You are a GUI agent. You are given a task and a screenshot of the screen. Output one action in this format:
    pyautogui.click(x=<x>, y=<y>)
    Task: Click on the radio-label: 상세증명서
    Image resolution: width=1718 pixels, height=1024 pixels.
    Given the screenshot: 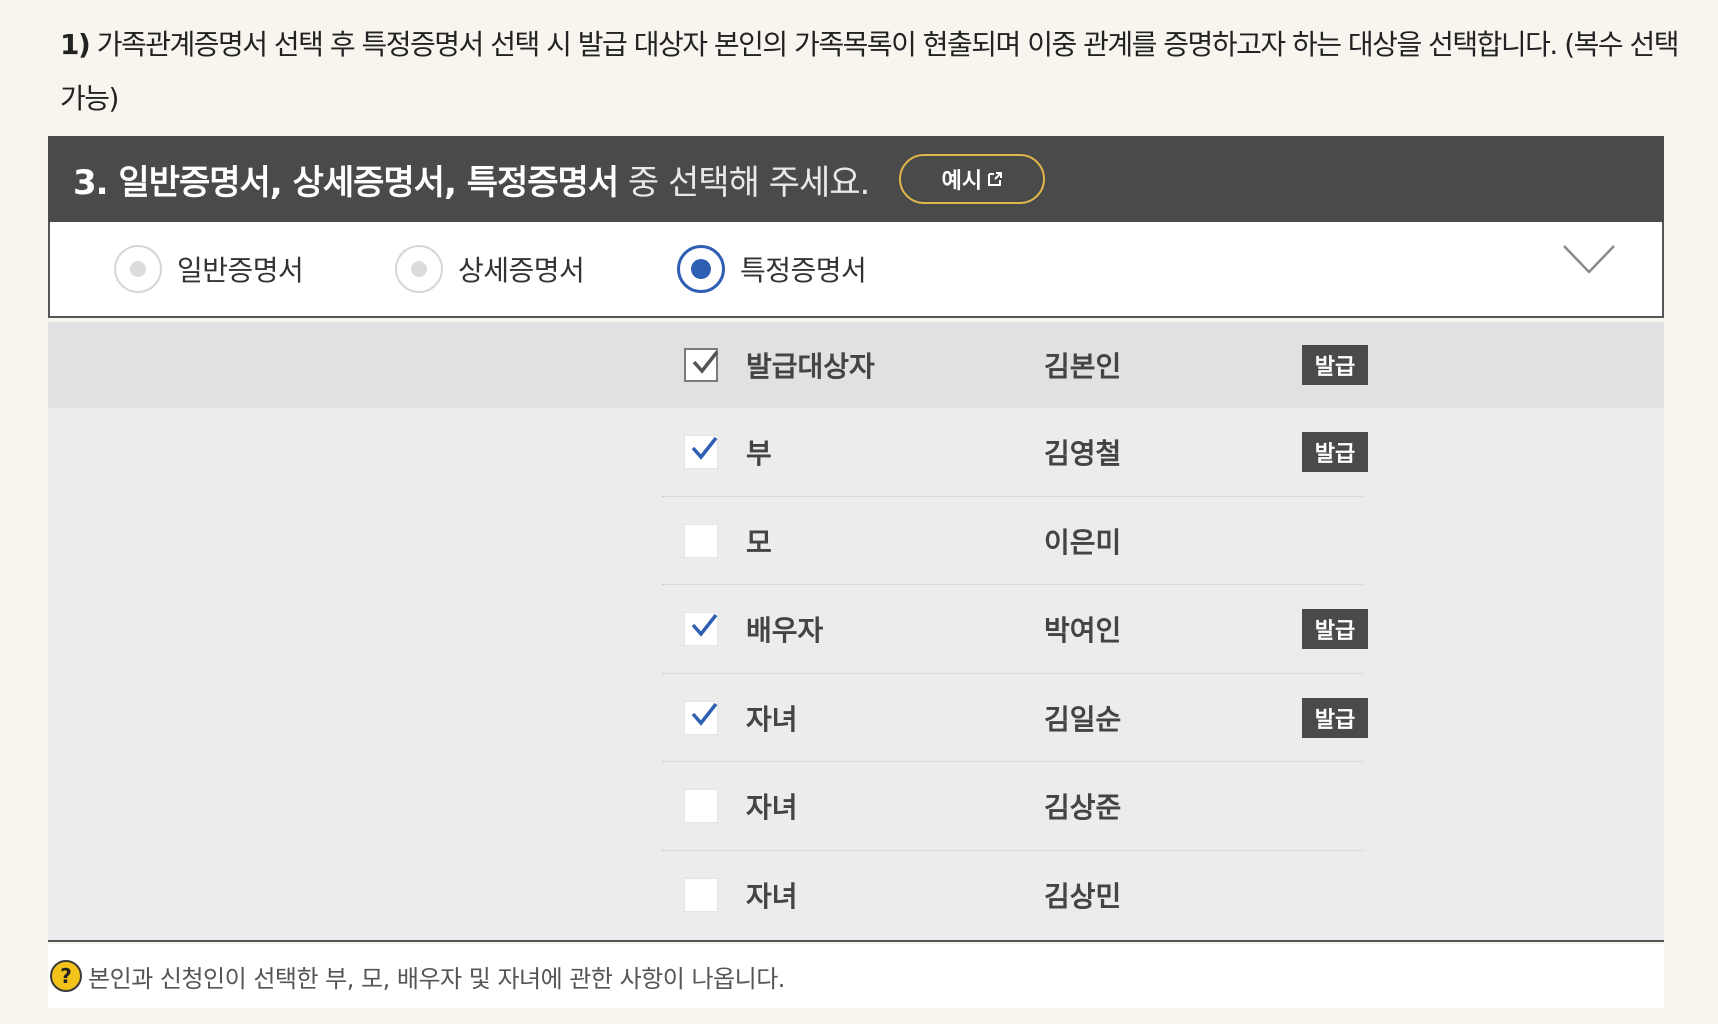 What is the action you would take?
    pyautogui.click(x=521, y=270)
    